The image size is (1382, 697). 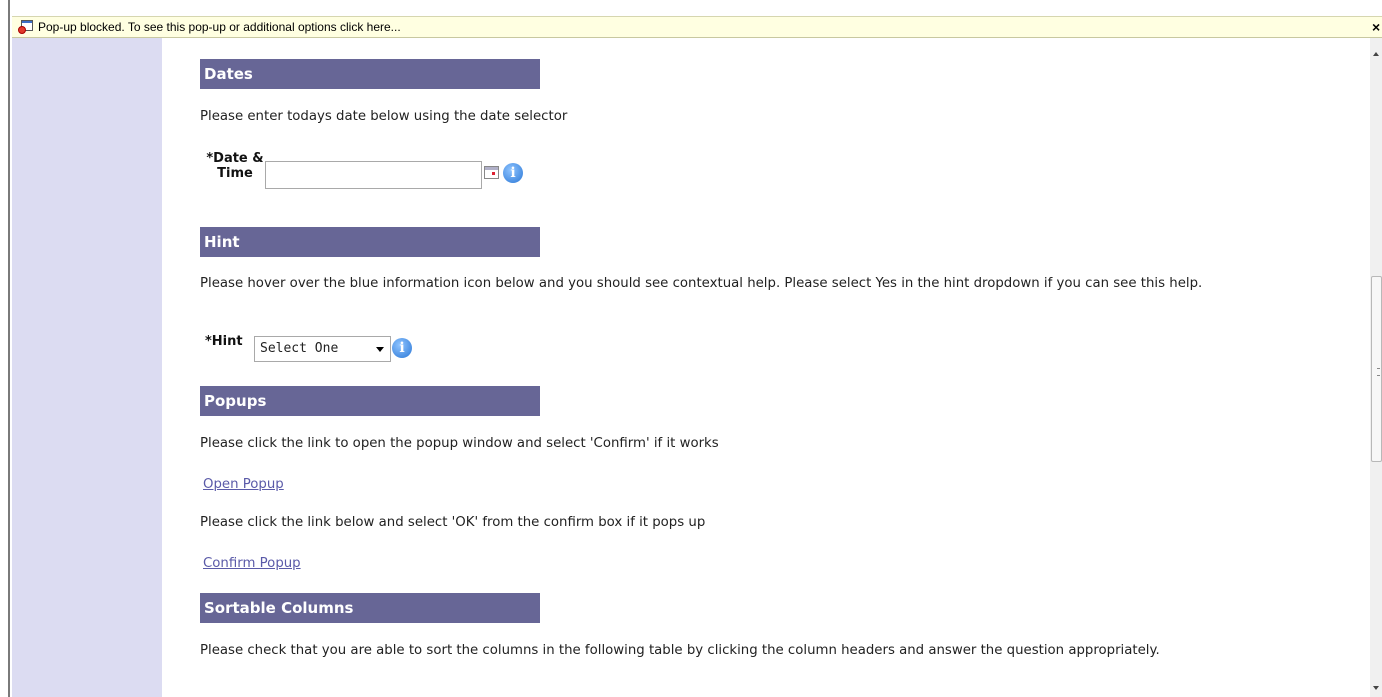 What do you see at coordinates (1378, 372) in the screenshot?
I see `grip-icon` at bounding box center [1378, 372].